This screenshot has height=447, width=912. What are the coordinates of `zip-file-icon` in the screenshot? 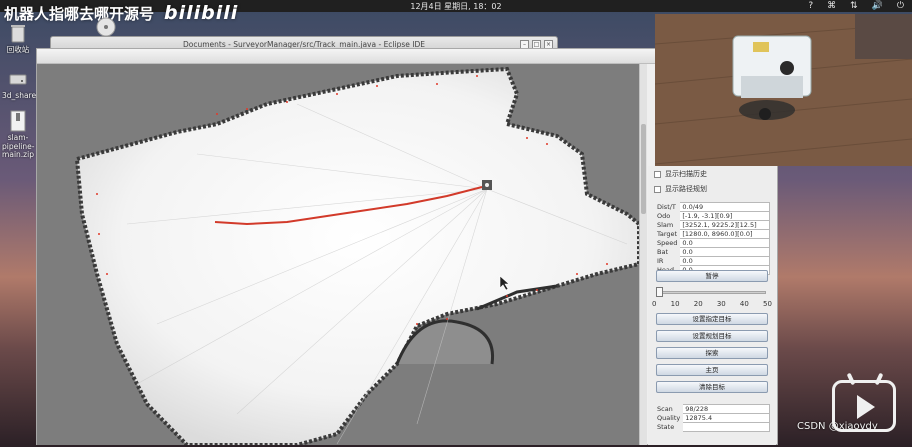 It's located at (18, 121).